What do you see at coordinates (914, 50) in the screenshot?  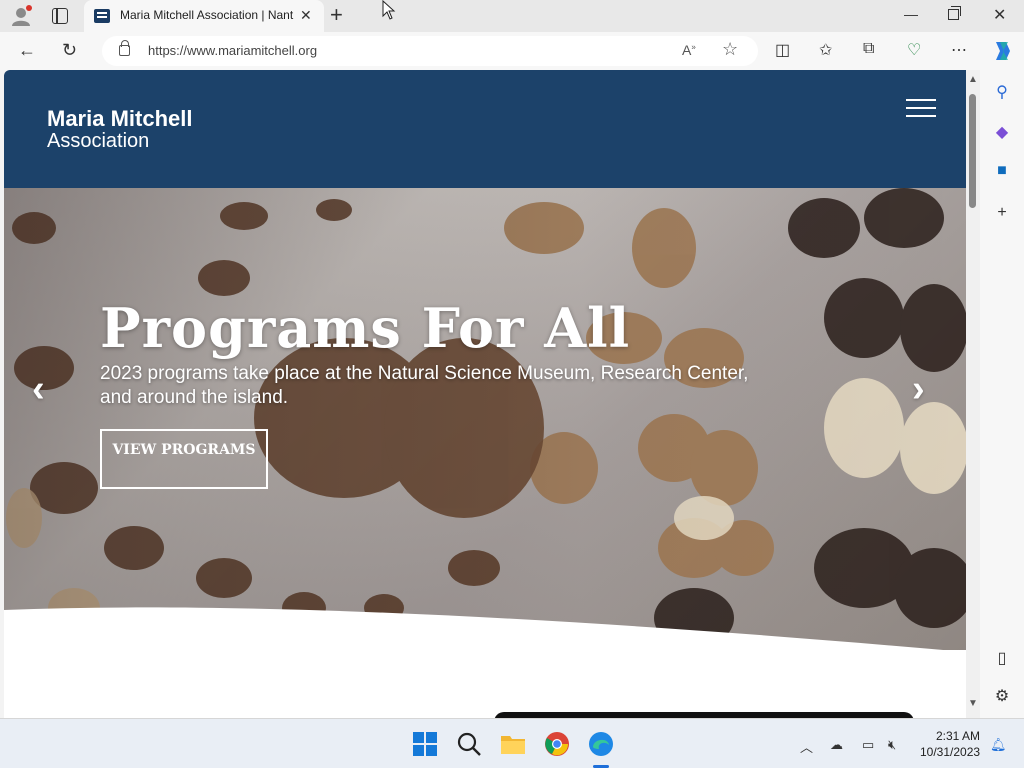 I see `browser-essentials-icon: ♡` at bounding box center [914, 50].